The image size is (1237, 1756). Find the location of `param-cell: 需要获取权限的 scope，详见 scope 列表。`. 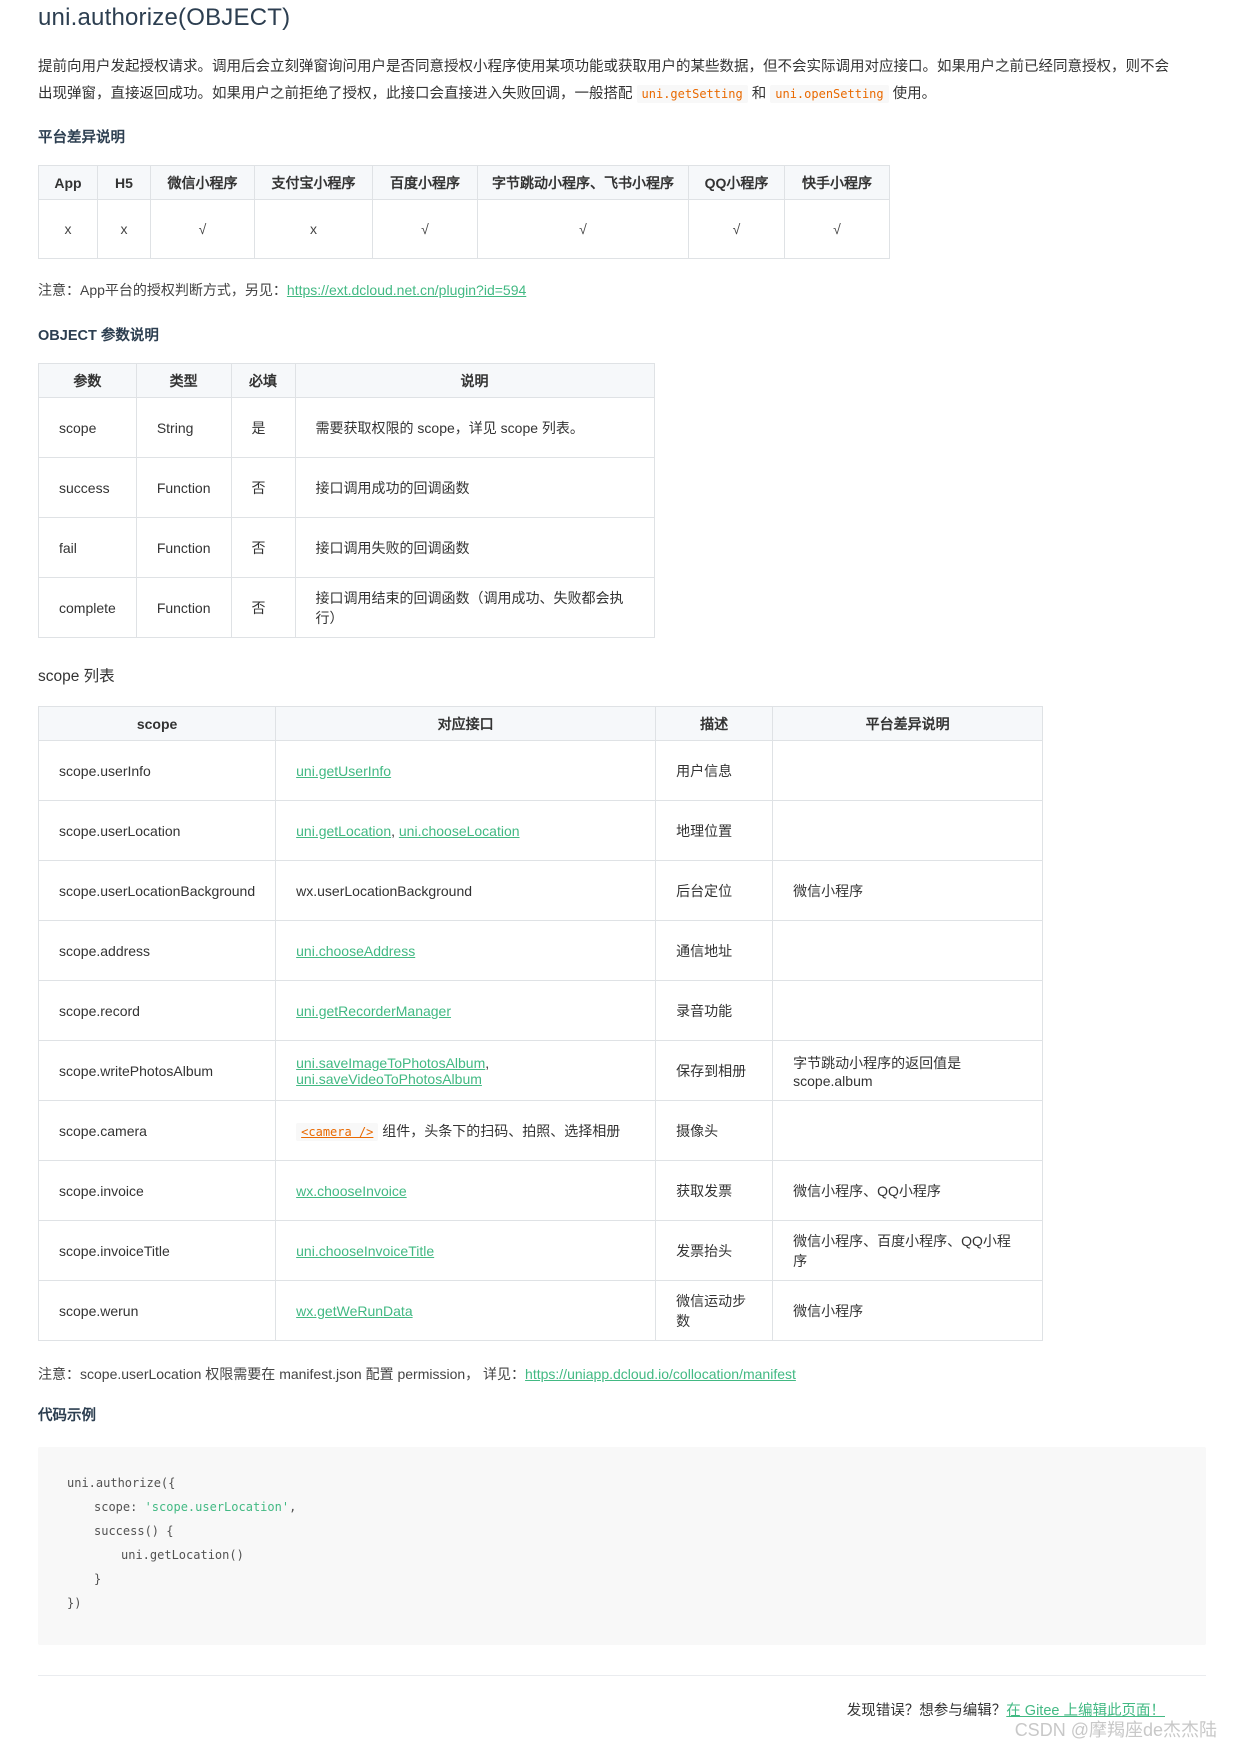

param-cell: 需要获取权限的 scope，详见 scope 列表。 is located at coordinates (474, 427).